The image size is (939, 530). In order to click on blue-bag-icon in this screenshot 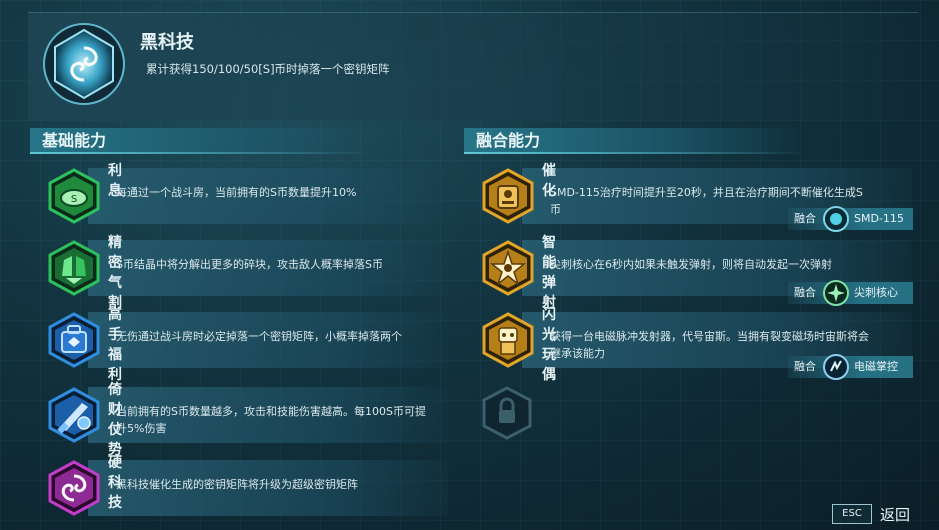, I will do `click(74, 340)`.